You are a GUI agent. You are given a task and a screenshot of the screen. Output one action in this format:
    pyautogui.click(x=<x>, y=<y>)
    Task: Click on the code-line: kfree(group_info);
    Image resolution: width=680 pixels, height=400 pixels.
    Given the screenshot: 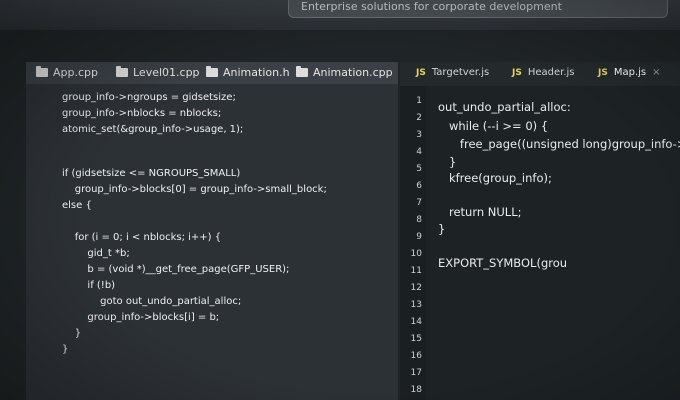 What is the action you would take?
    pyautogui.click(x=495, y=178)
    